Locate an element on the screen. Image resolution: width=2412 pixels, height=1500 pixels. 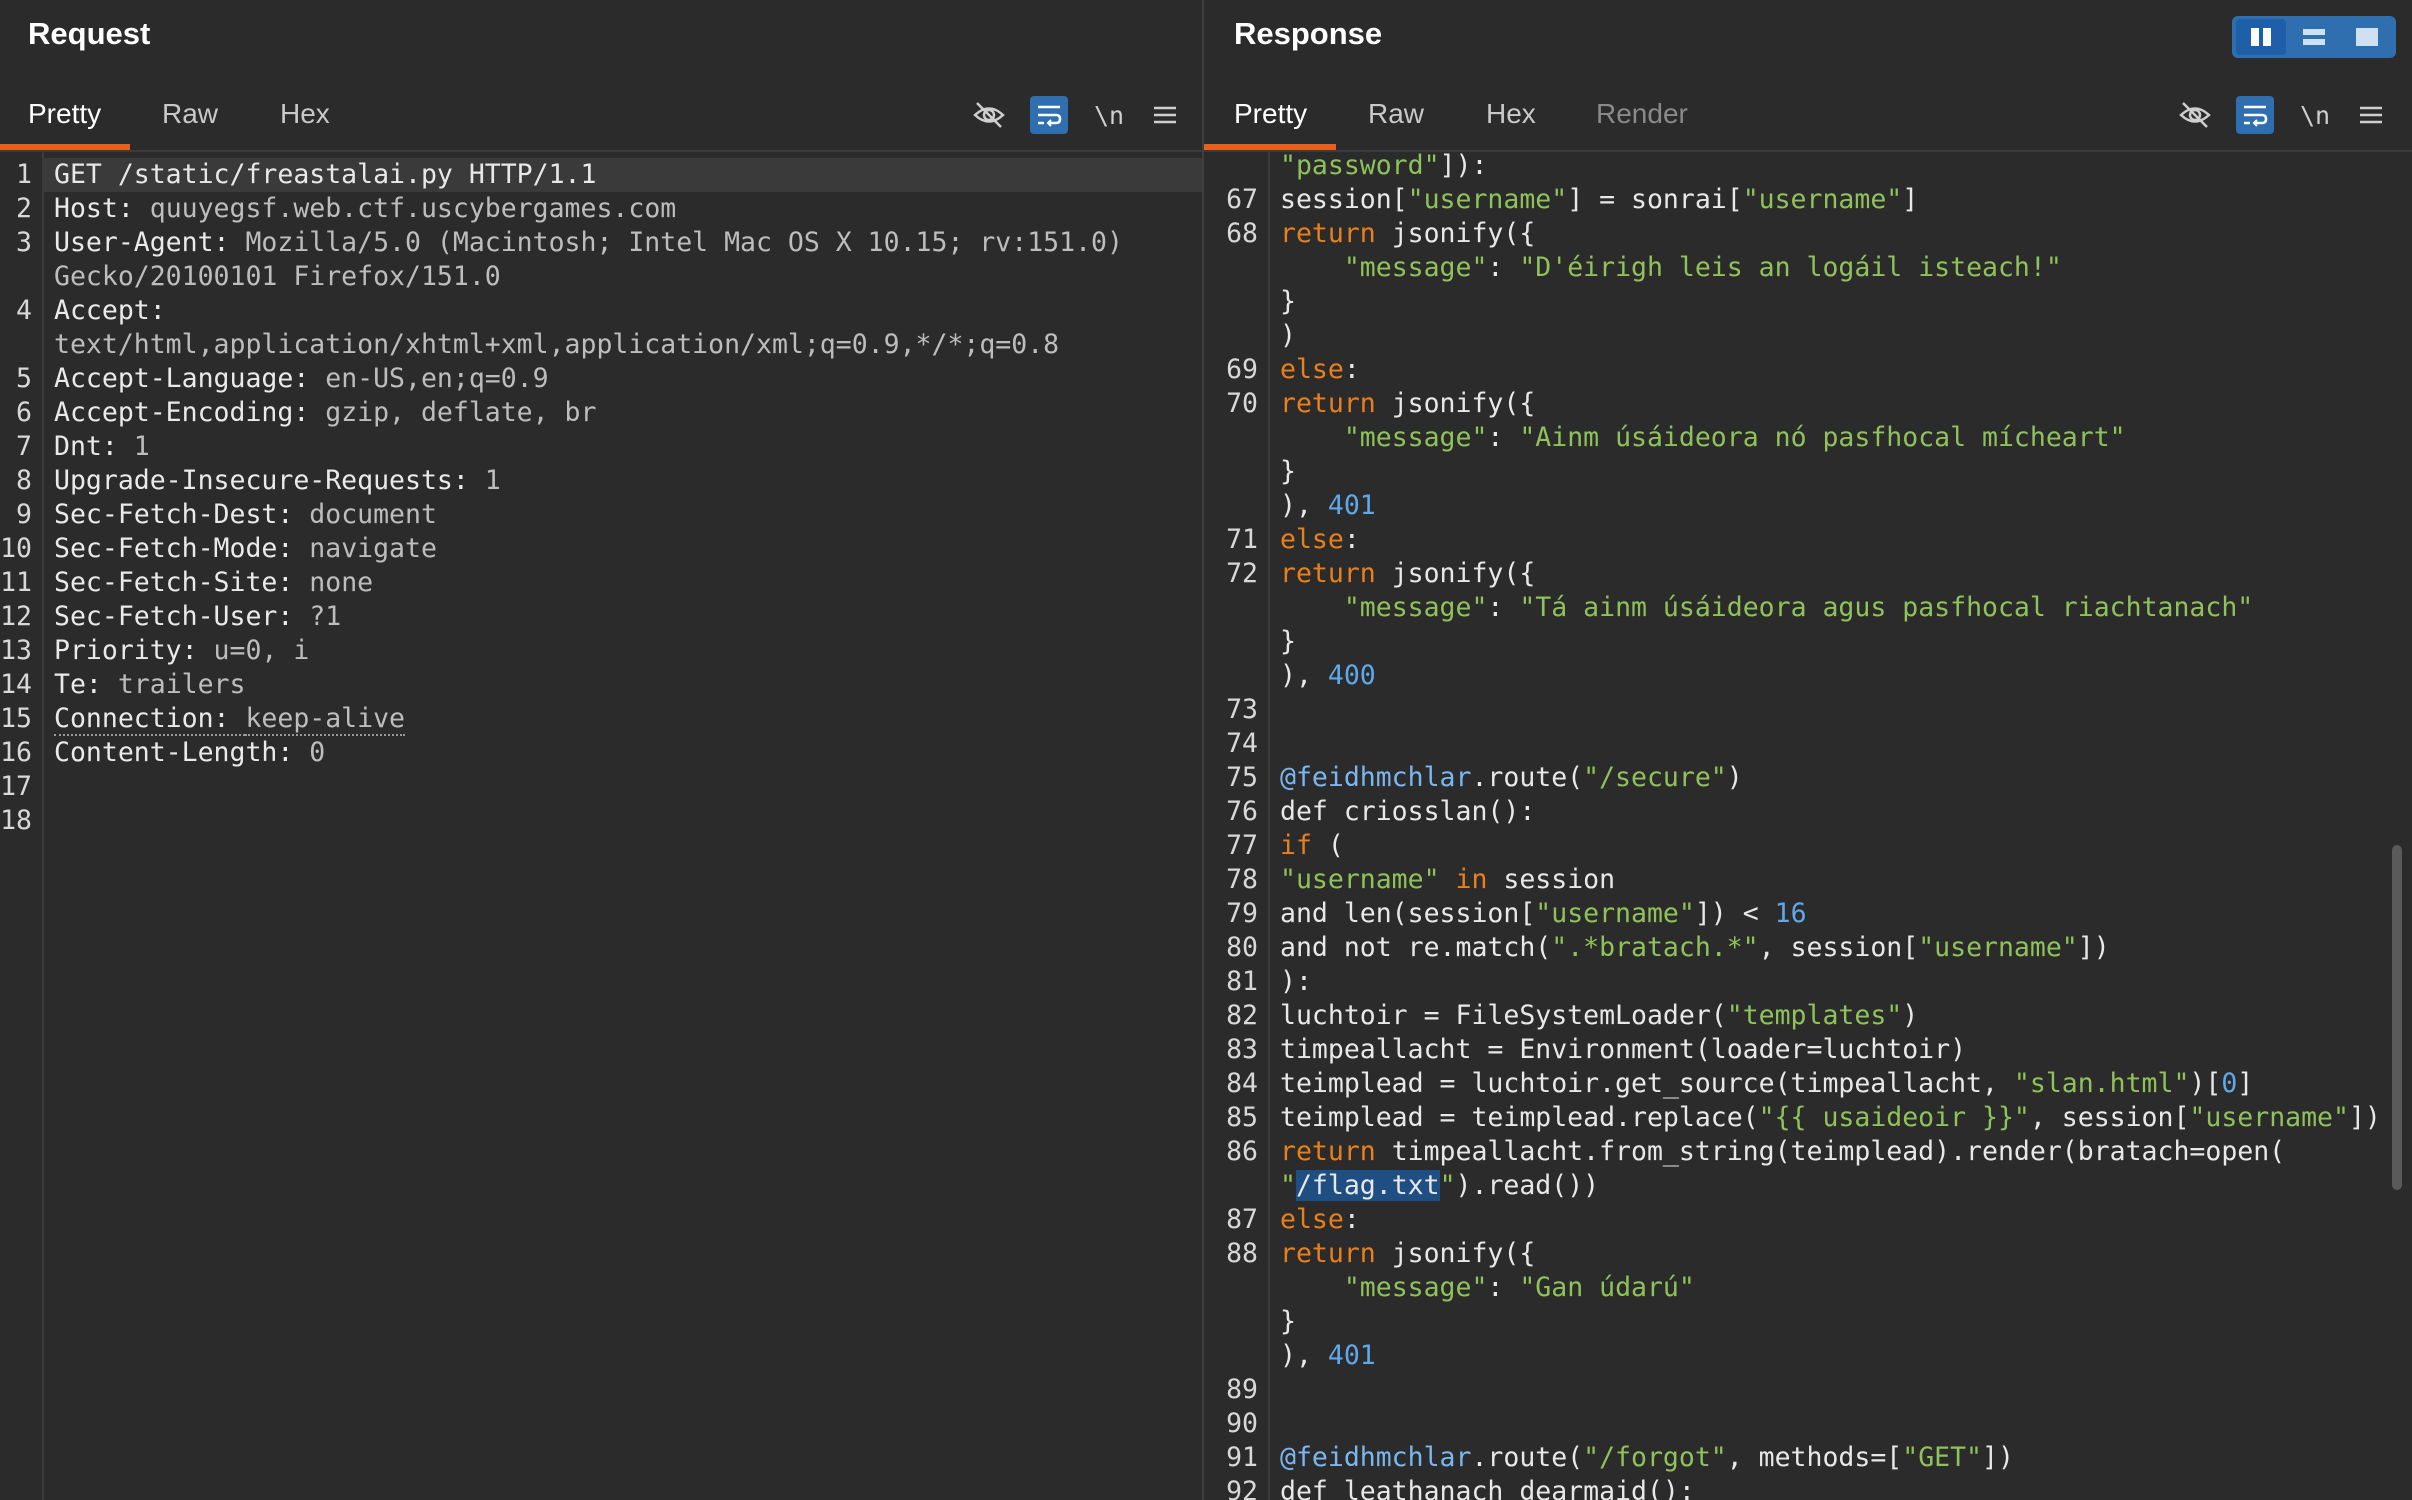
code-line: ), 400 is located at coordinates (1328, 676).